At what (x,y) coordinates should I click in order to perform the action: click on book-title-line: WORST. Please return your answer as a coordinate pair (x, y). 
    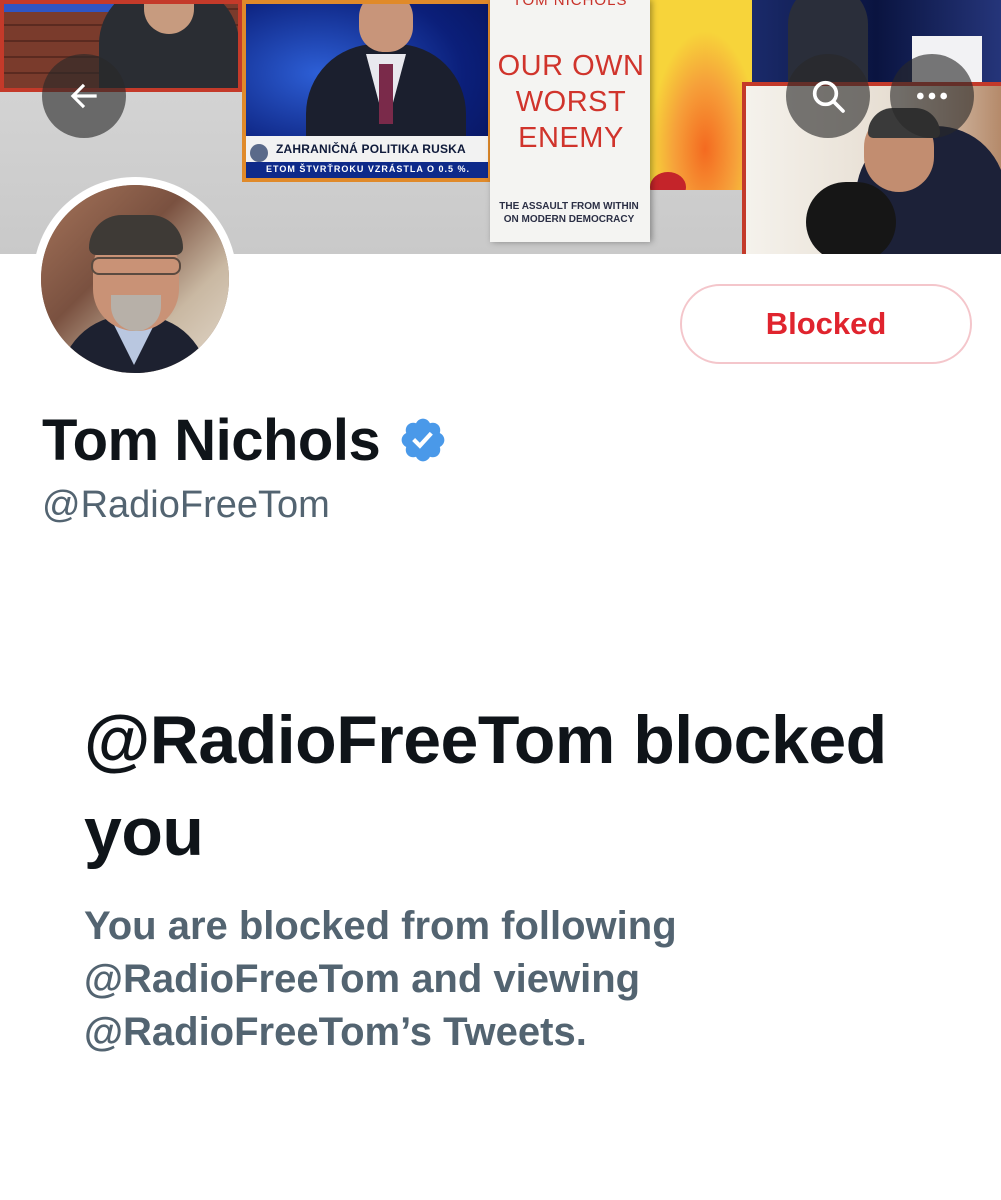
    Looking at the image, I should click on (571, 102).